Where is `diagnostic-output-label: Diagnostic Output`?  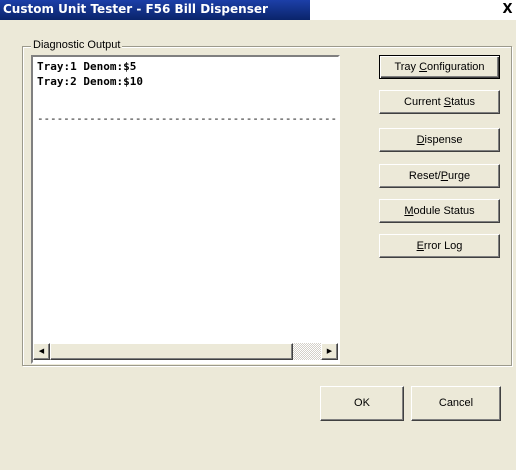
diagnostic-output-label: Diagnostic Output is located at coordinates (77, 45).